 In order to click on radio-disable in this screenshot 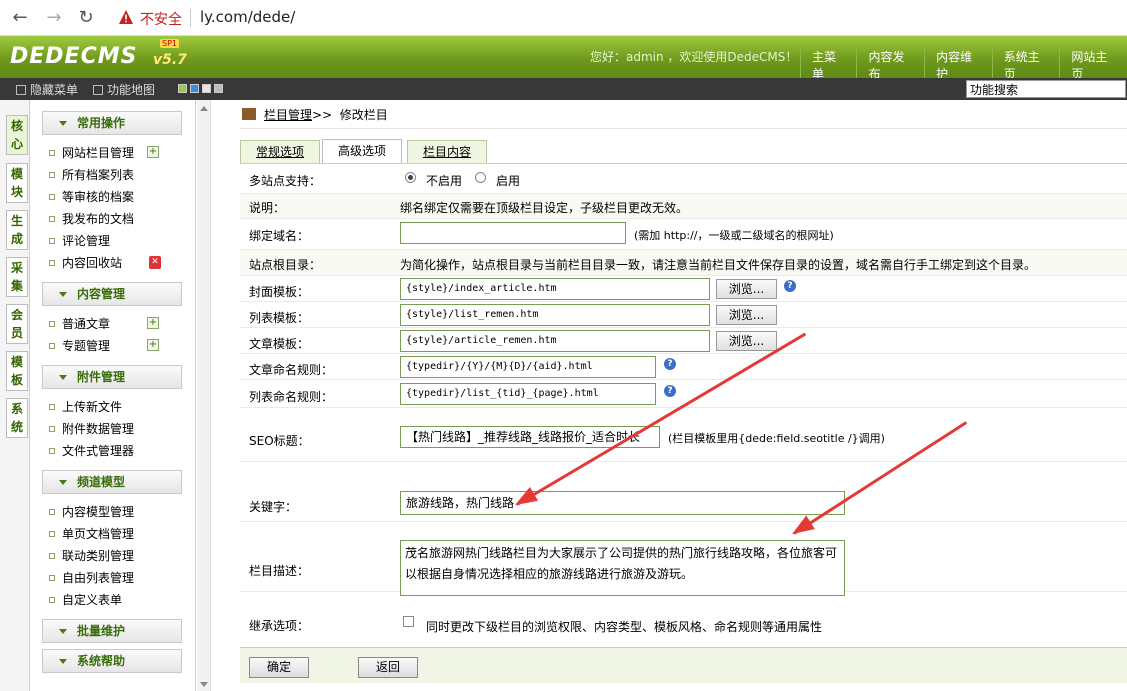, I will do `click(410, 177)`.